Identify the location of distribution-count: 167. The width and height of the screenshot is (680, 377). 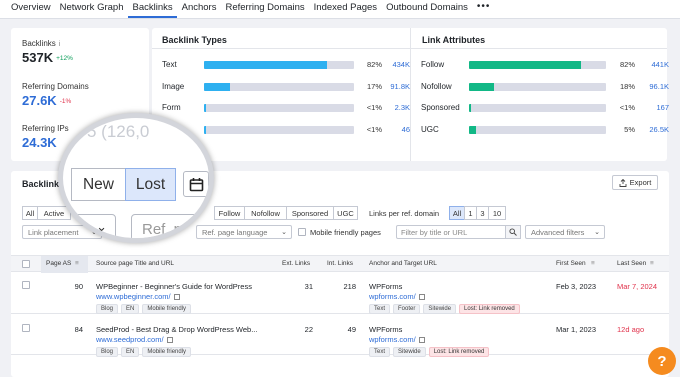
(654, 107).